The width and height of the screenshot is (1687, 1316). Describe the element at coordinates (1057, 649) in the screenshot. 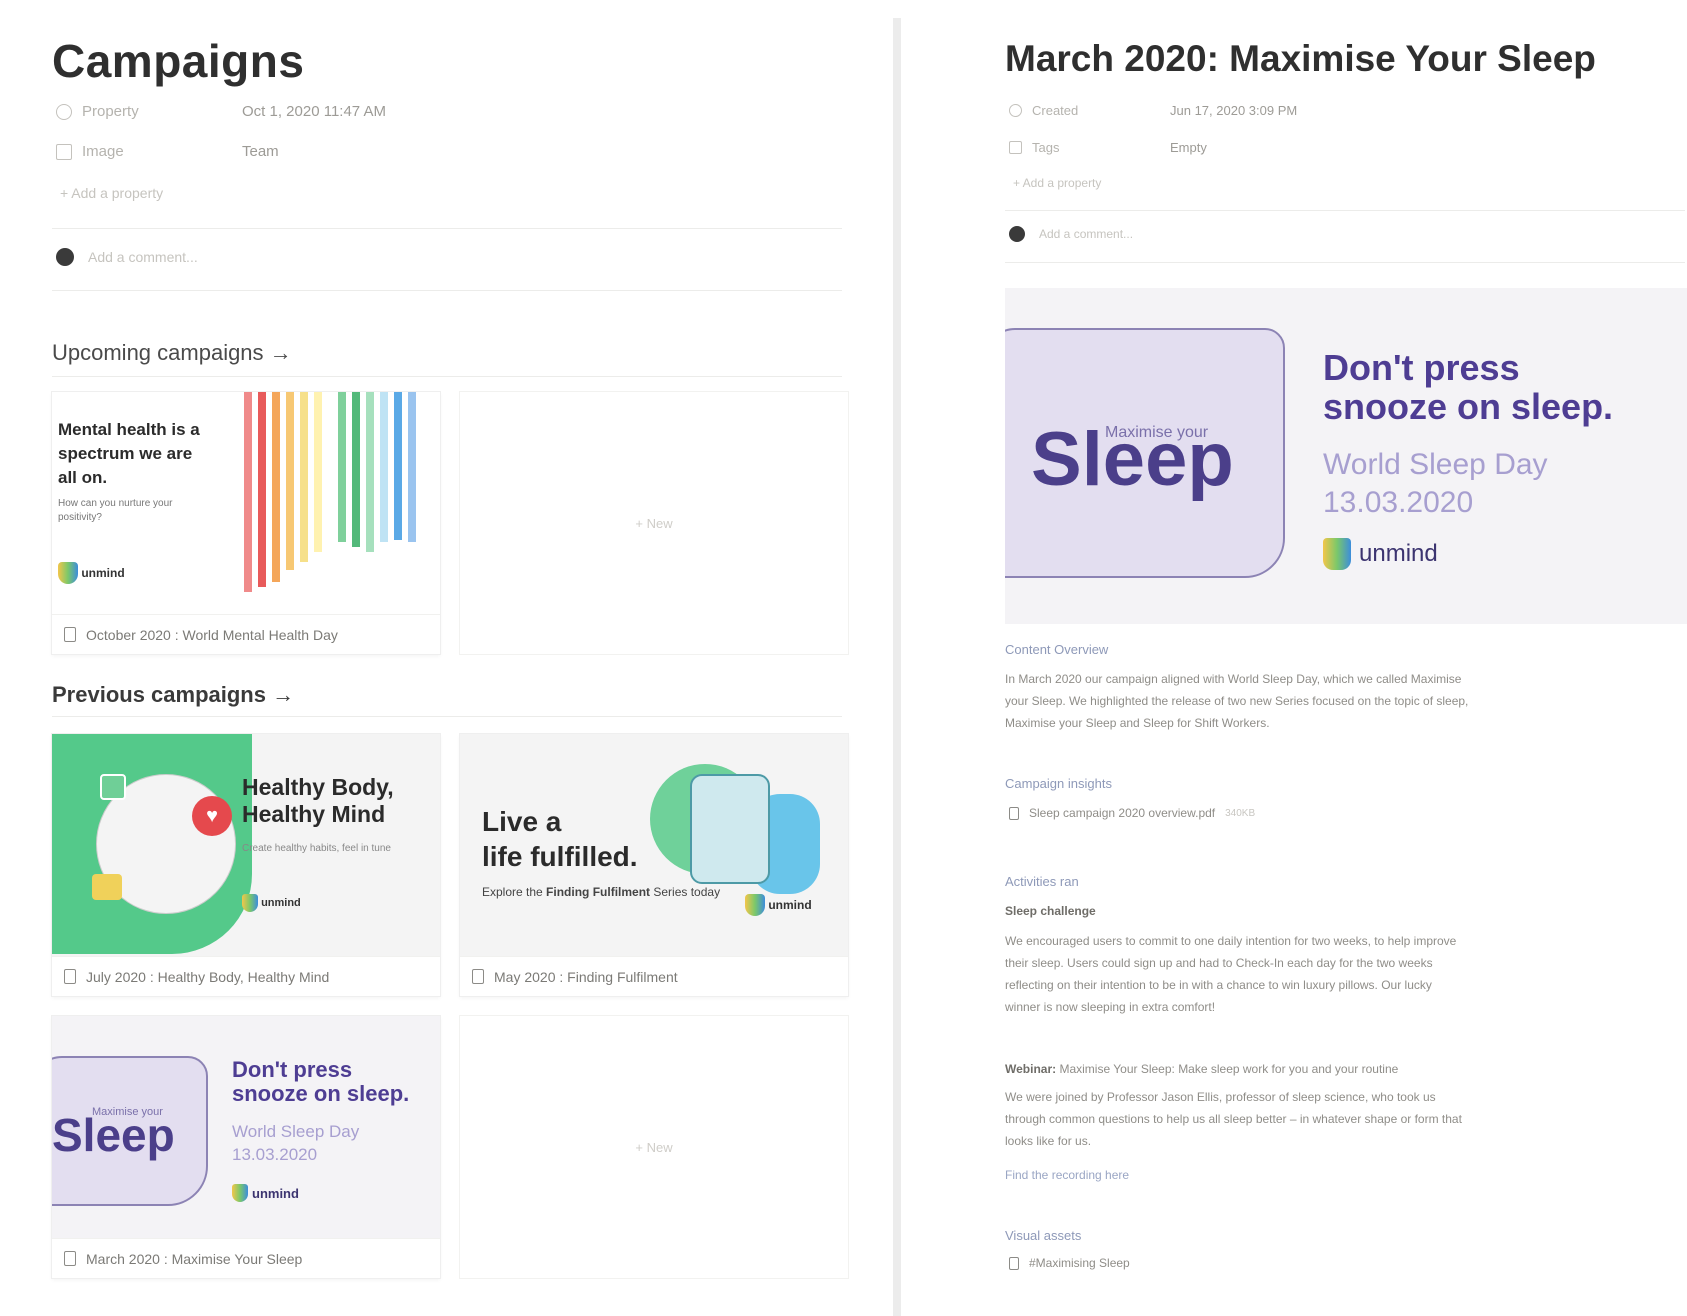

I see `section-content-overview: Content Overview` at that location.